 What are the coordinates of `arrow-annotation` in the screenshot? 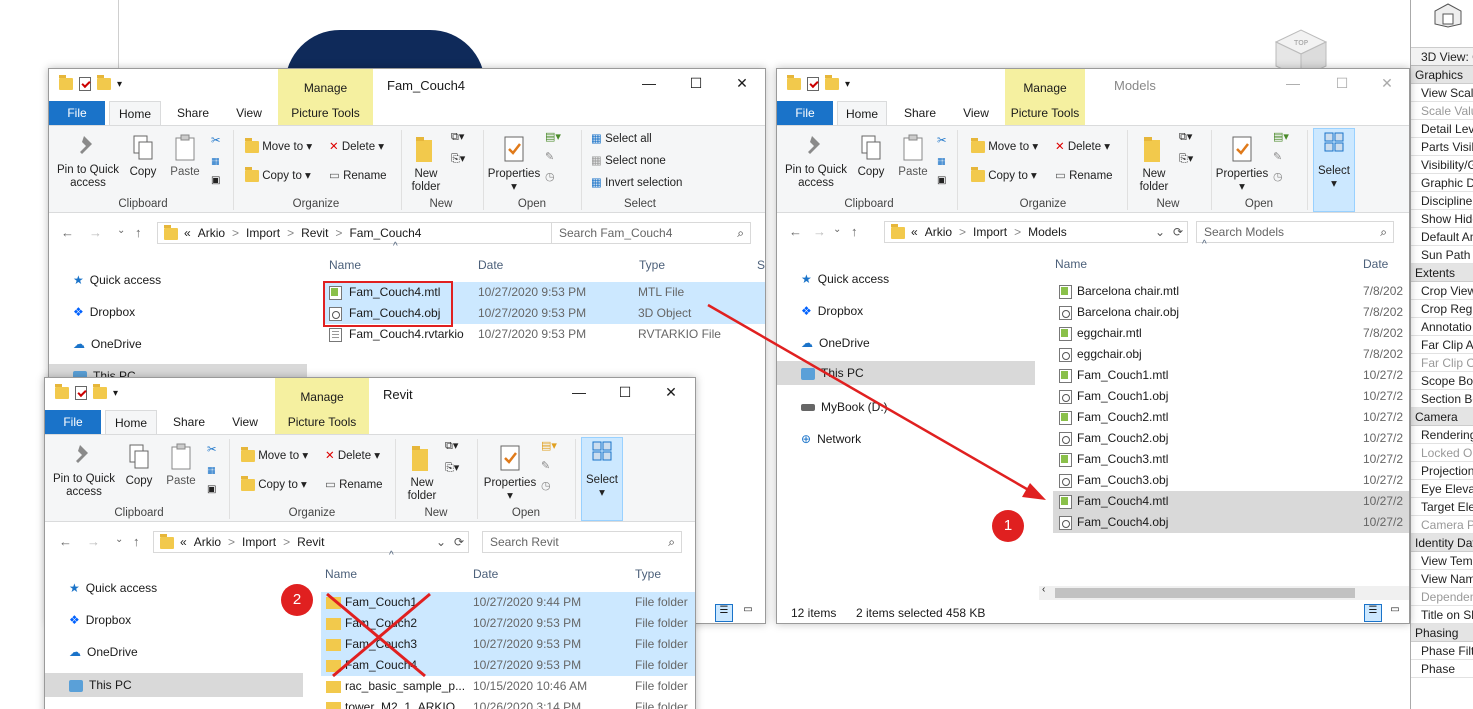 It's located at (876, 401).